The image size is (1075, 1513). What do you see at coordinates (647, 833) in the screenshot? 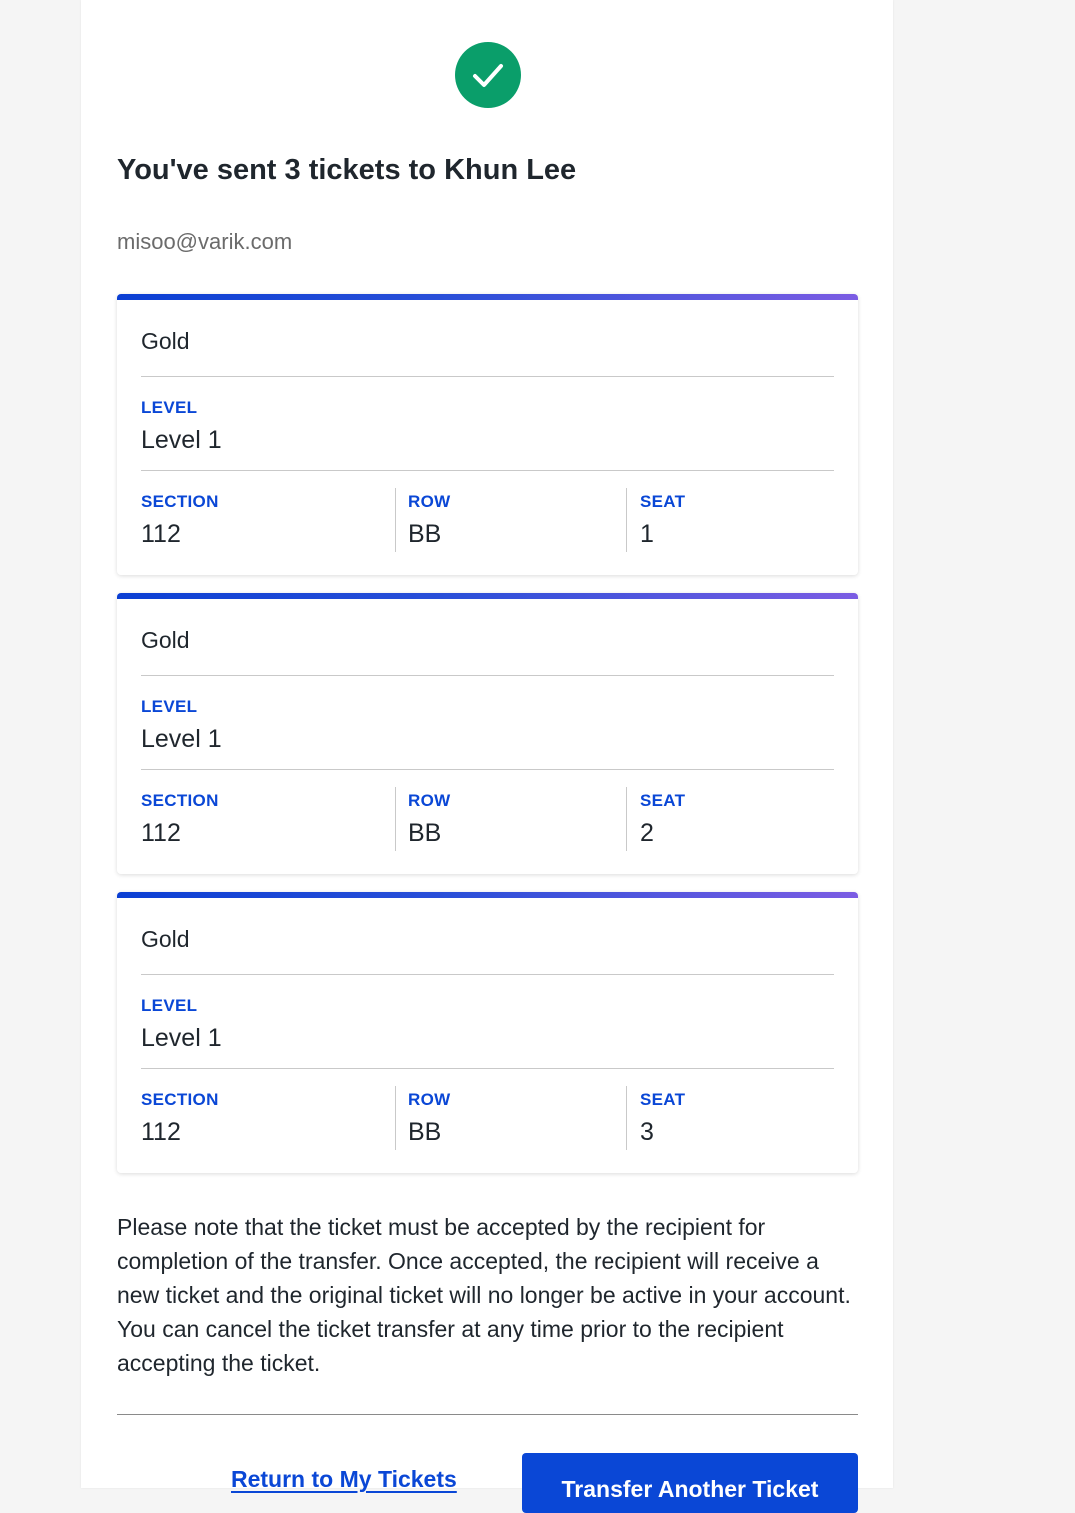
I see `seat-value: 2` at bounding box center [647, 833].